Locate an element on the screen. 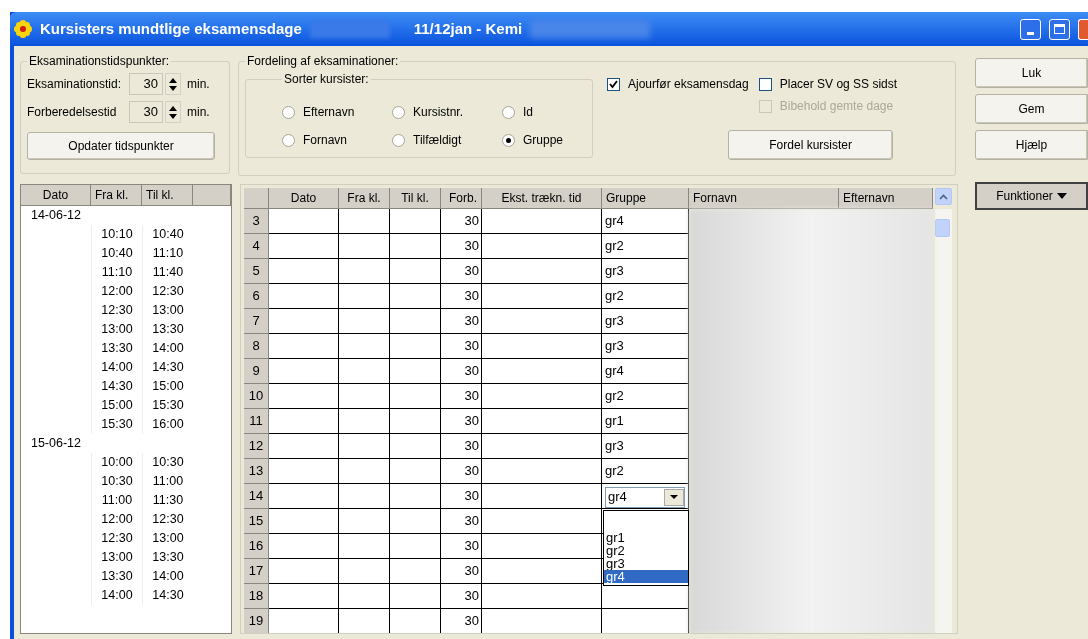 The image size is (1088, 639). time-cell-text: 16:00 is located at coordinates (168, 425).